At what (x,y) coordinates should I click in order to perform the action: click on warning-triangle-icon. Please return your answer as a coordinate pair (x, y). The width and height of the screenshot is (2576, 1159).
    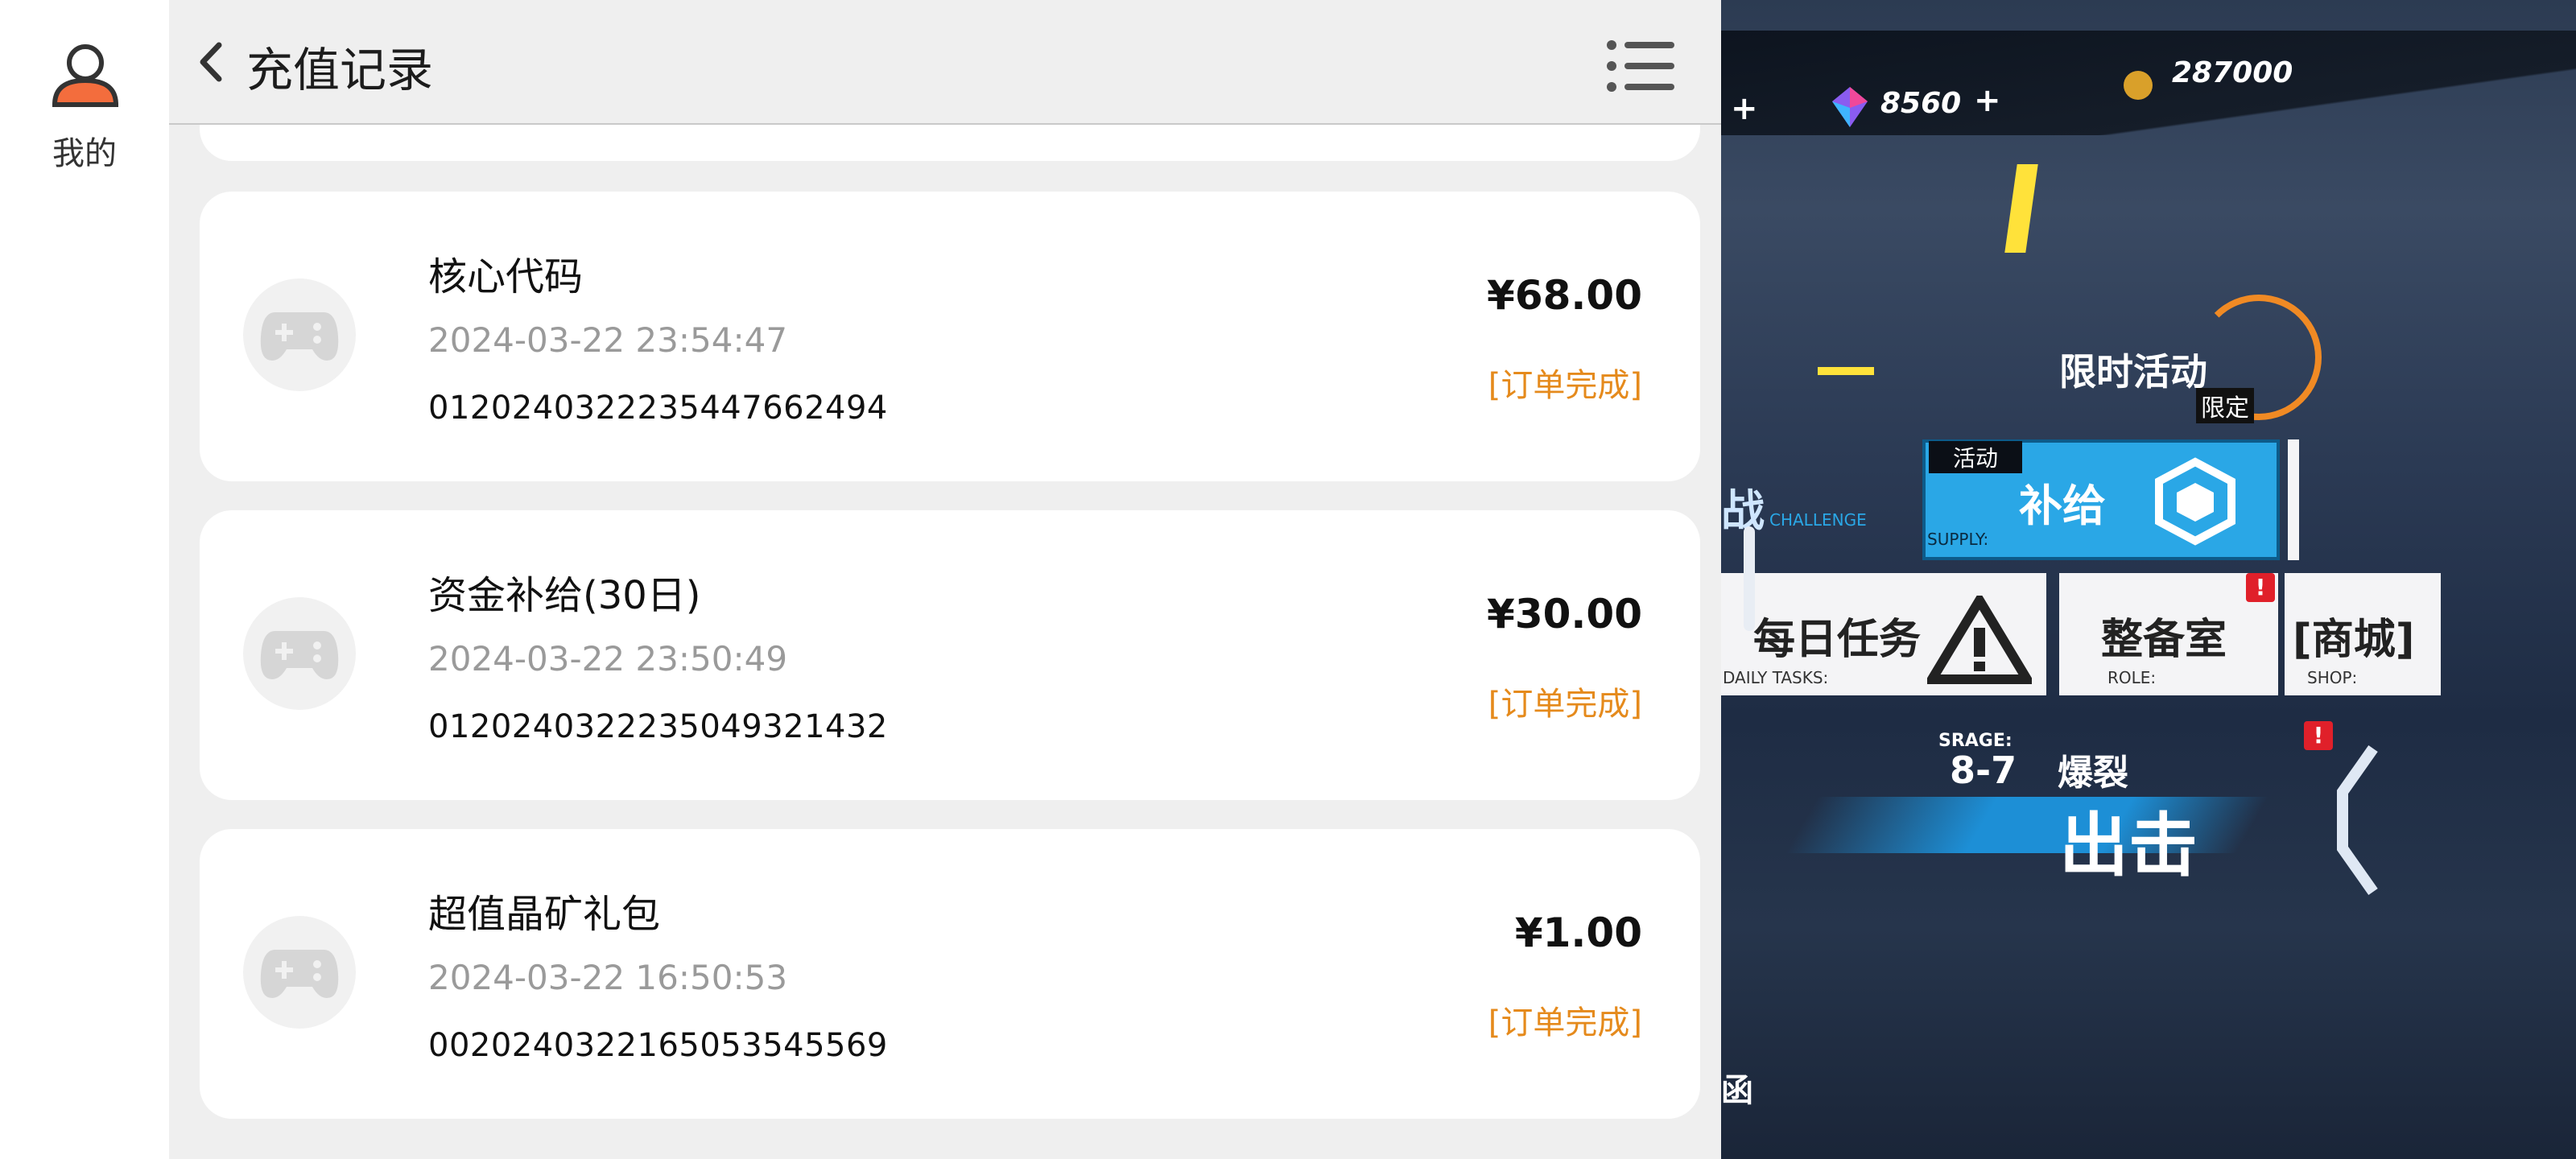
    Looking at the image, I should click on (1979, 637).